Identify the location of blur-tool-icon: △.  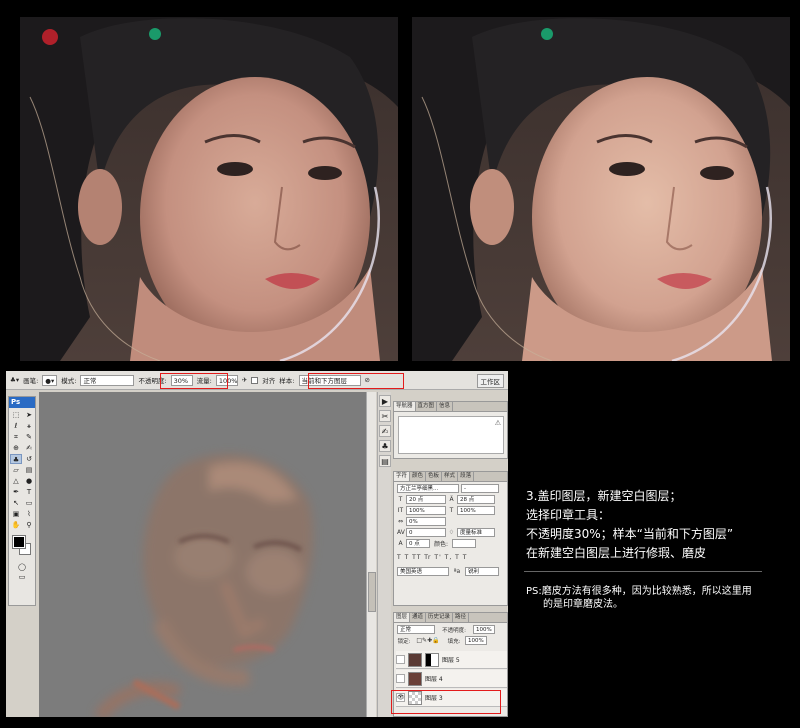
(16, 481).